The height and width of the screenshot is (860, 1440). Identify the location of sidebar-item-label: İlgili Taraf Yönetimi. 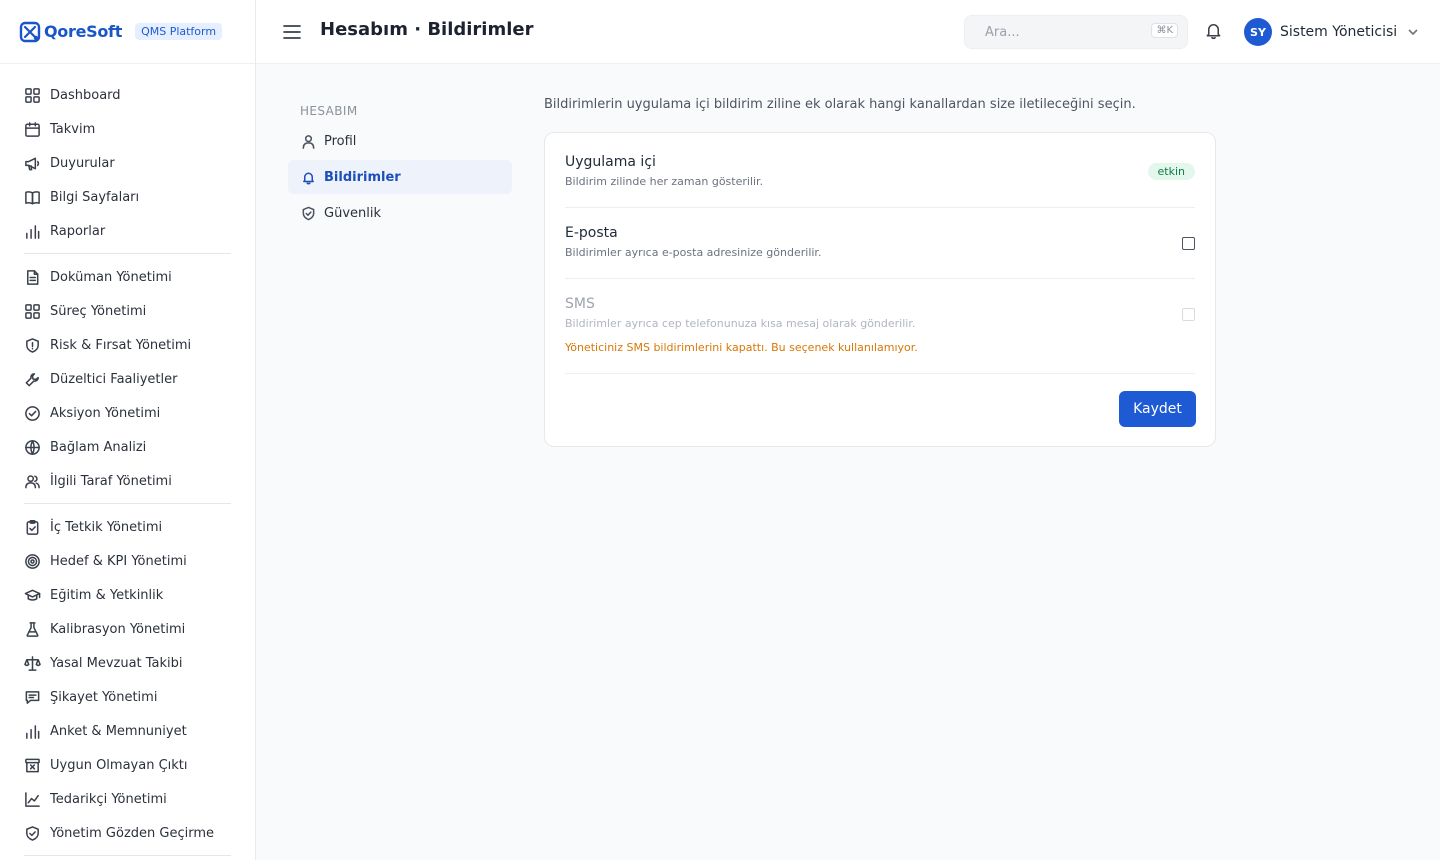
(111, 481).